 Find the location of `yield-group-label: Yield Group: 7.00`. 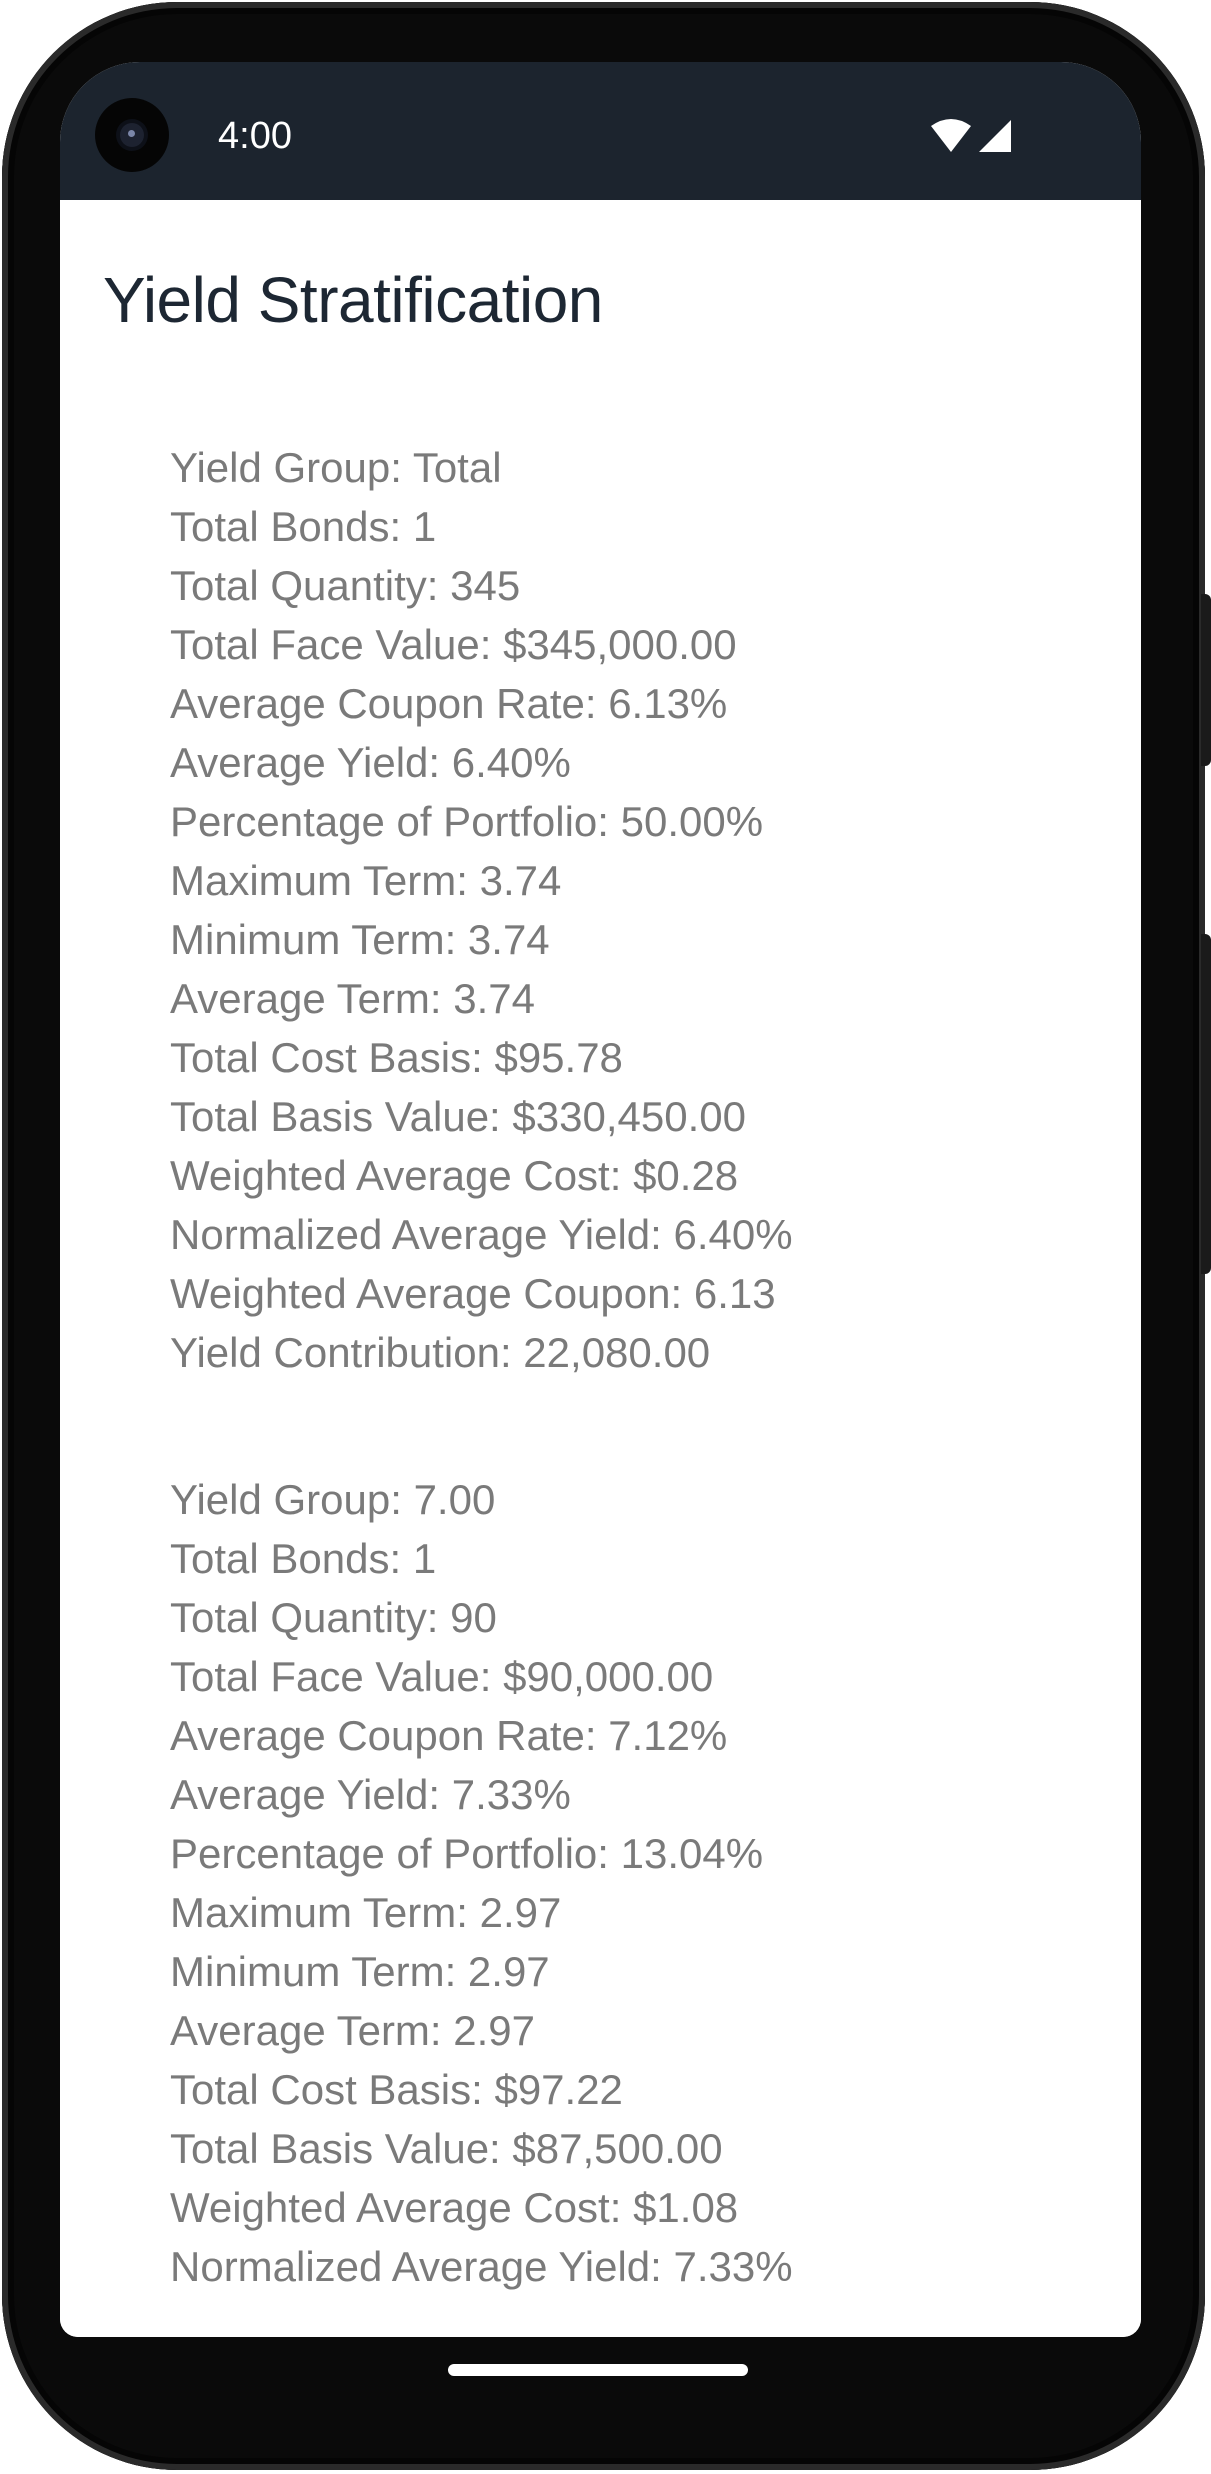

yield-group-label: Yield Group: 7.00 is located at coordinates (333, 1499).